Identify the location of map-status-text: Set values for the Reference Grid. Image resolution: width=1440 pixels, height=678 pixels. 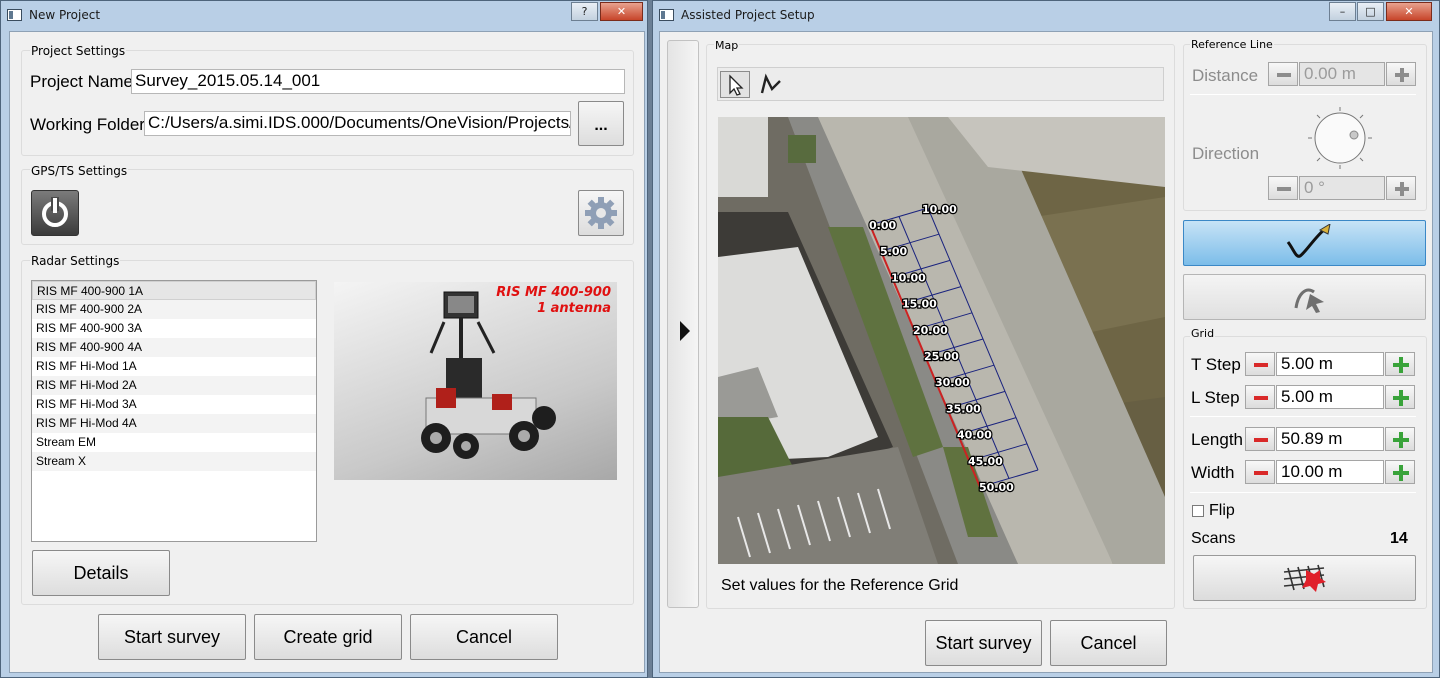
(840, 585).